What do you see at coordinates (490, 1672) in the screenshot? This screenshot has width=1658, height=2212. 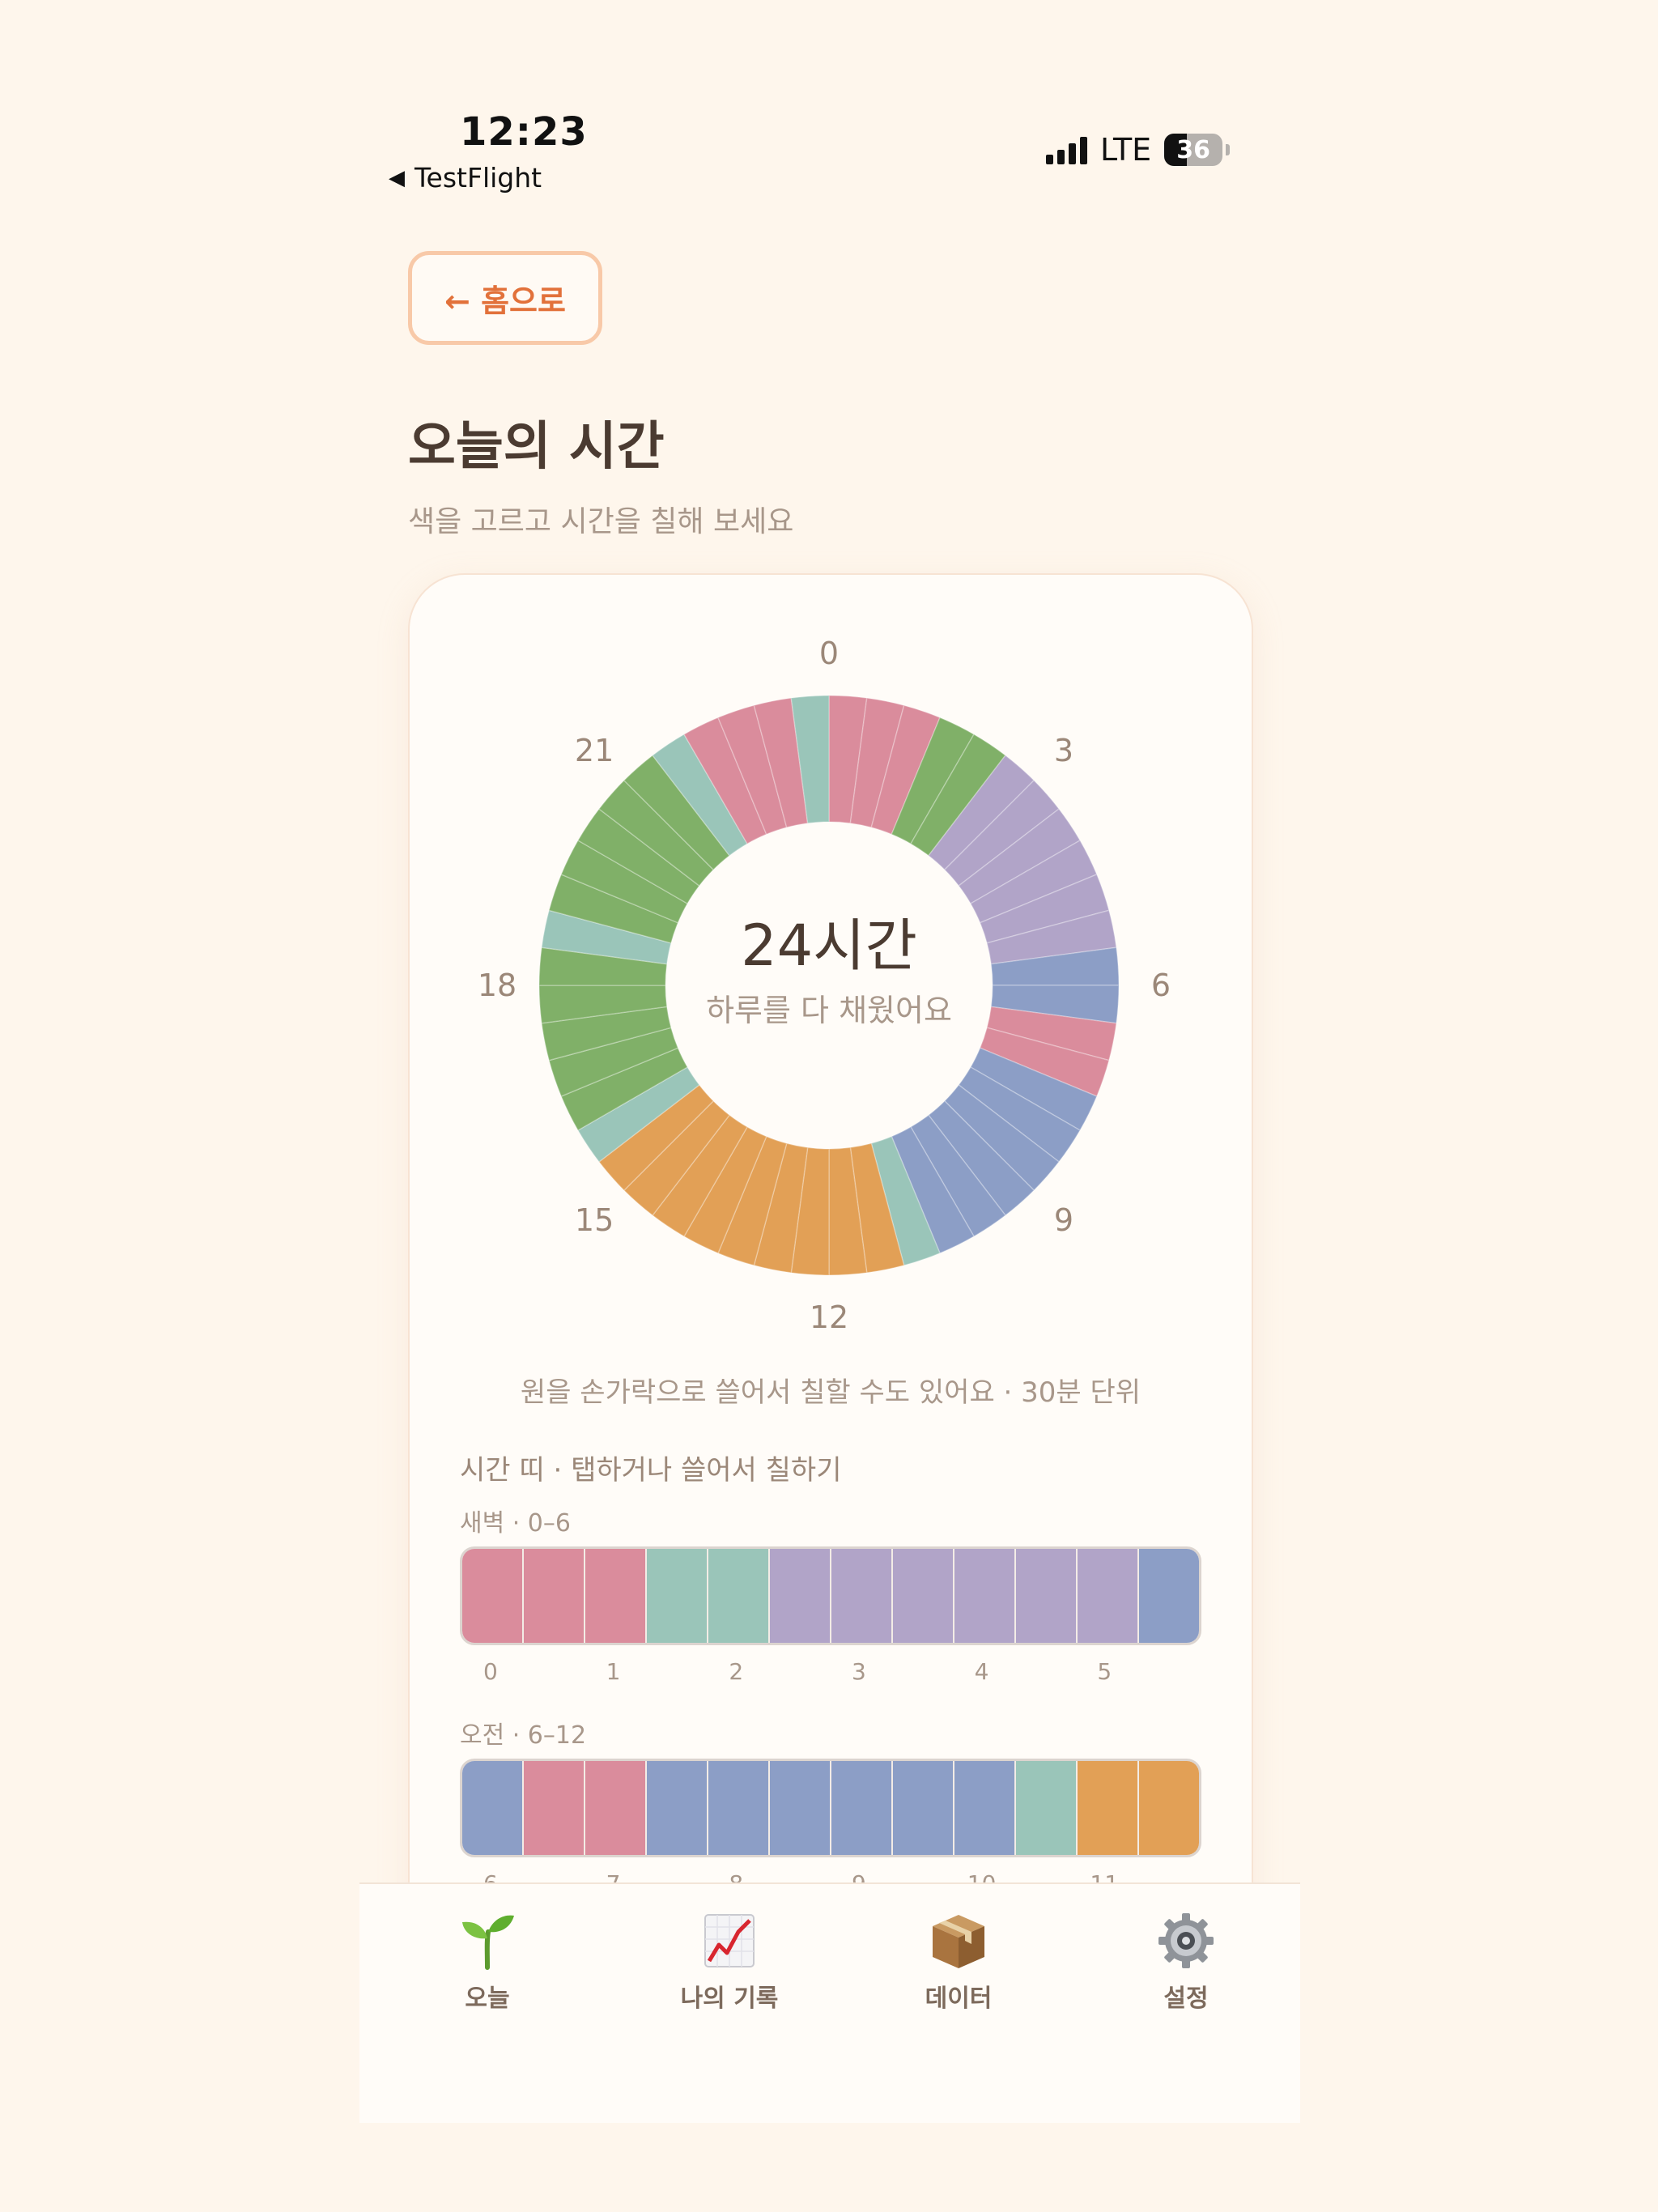 I see `strip-tick: 0` at bounding box center [490, 1672].